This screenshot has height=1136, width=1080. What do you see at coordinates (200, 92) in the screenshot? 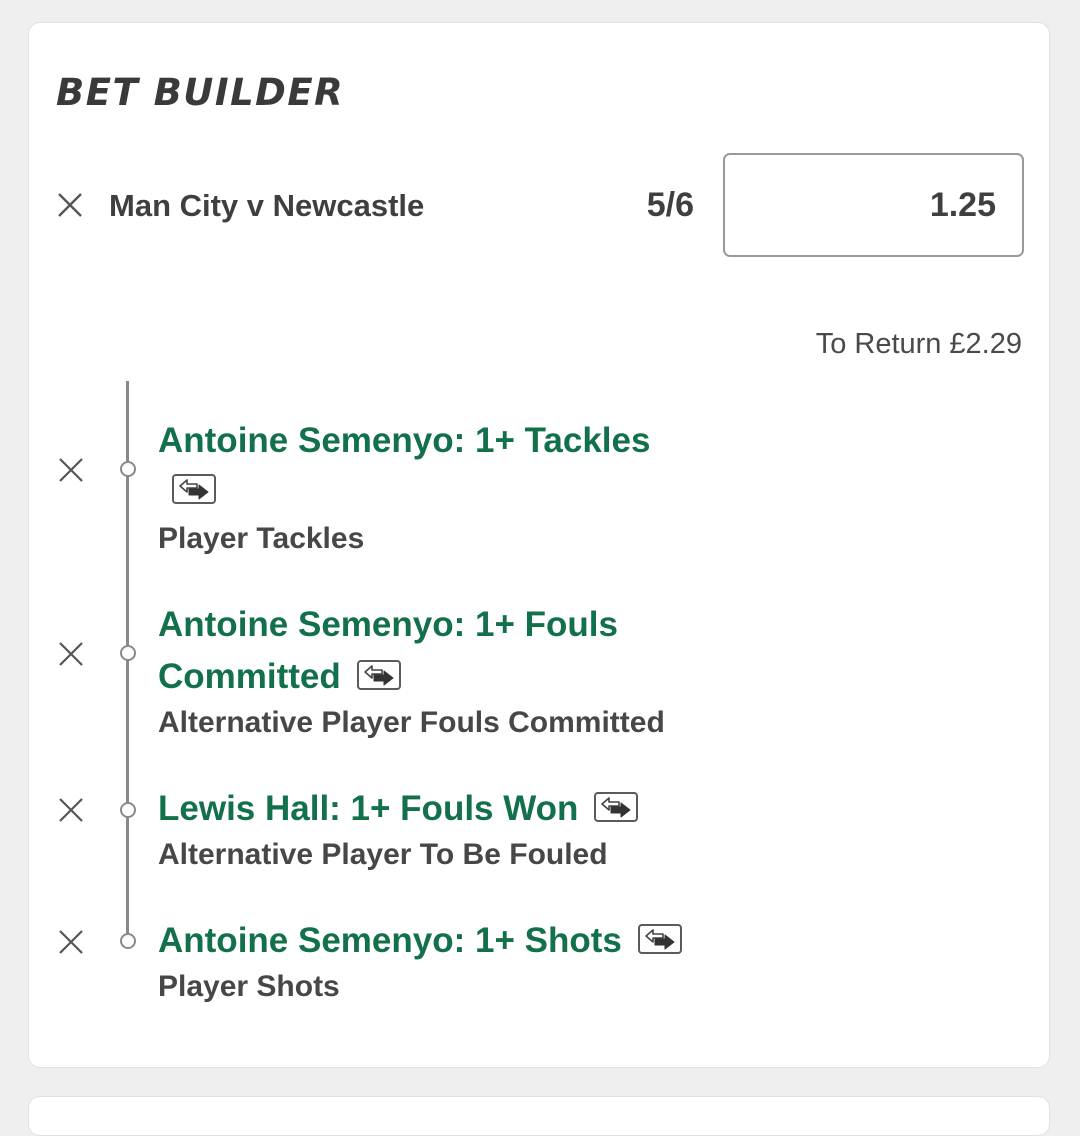
I see `page-title: BET BUILDER` at bounding box center [200, 92].